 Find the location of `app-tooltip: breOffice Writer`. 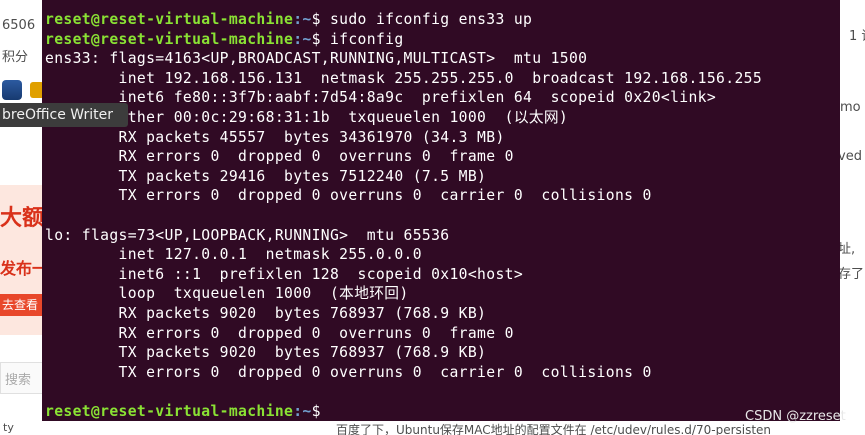

app-tooltip: breOffice Writer is located at coordinates (64, 115).